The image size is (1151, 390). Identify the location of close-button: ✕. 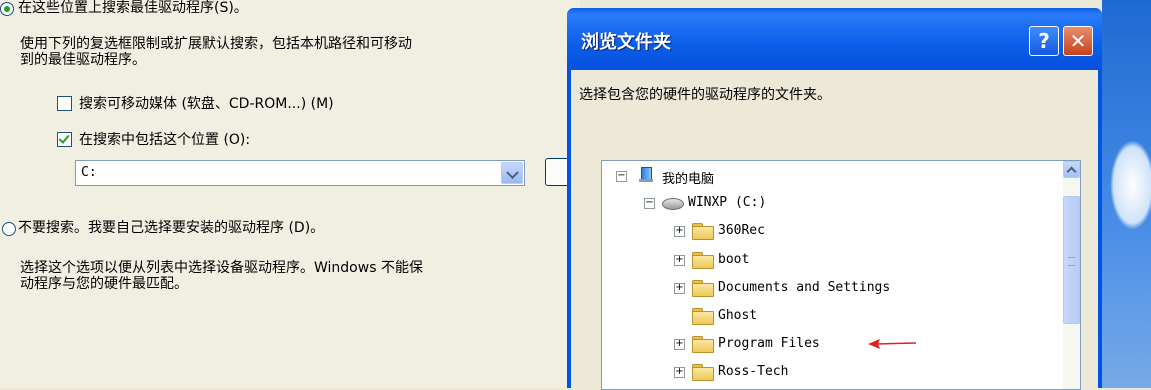
(1078, 41).